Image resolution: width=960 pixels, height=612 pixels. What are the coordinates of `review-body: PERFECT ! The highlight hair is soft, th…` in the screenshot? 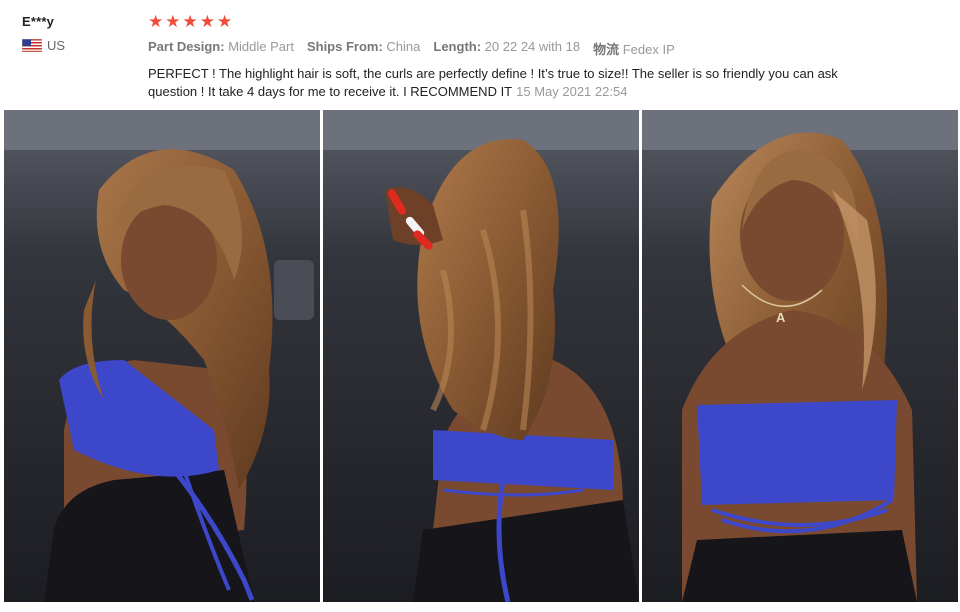 It's located at (493, 82).